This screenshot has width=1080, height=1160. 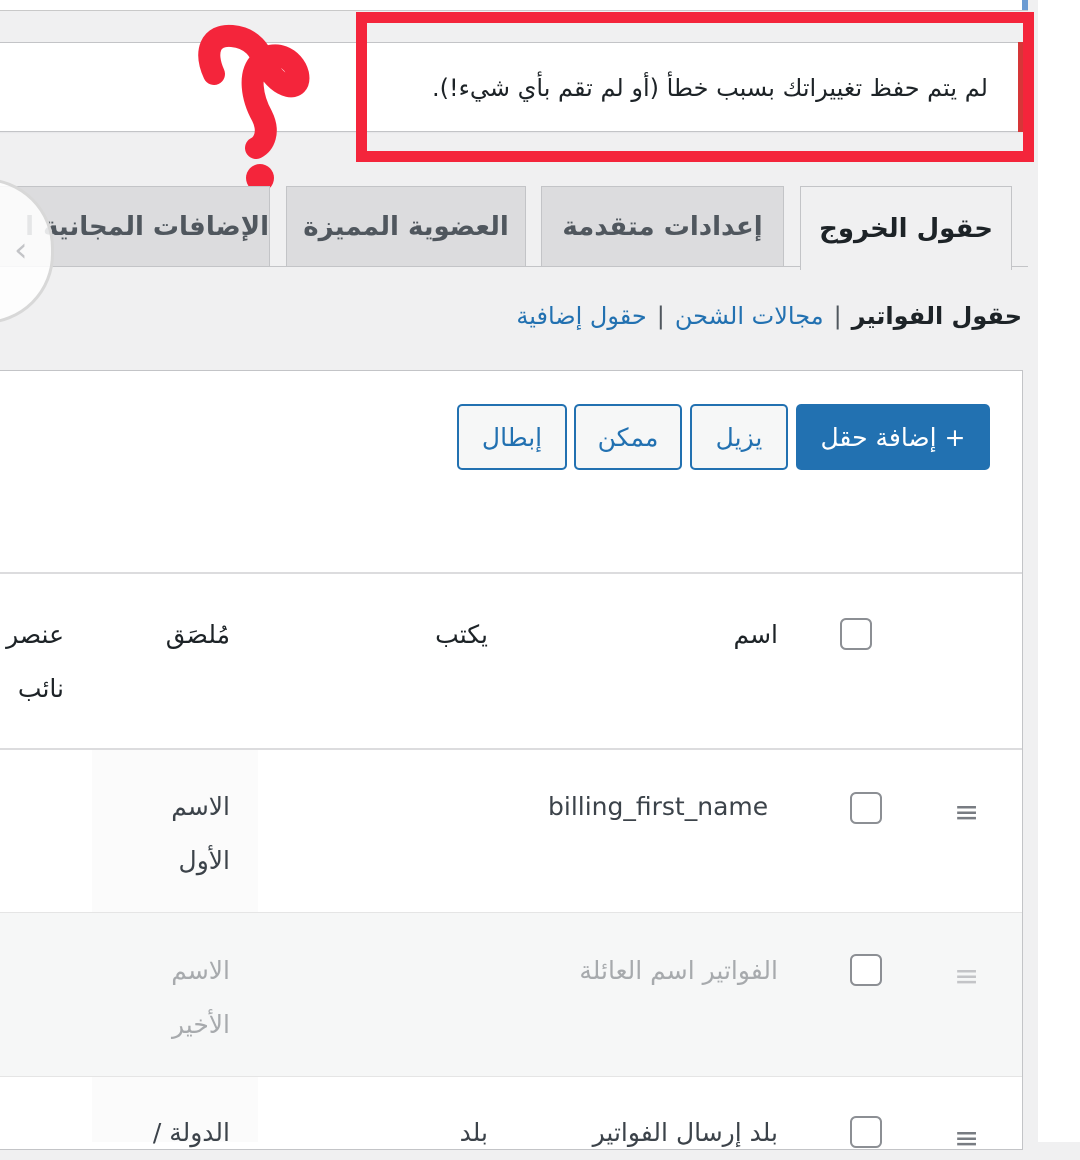 What do you see at coordinates (1020, 266) in the screenshot?
I see `tab-baseline-right` at bounding box center [1020, 266].